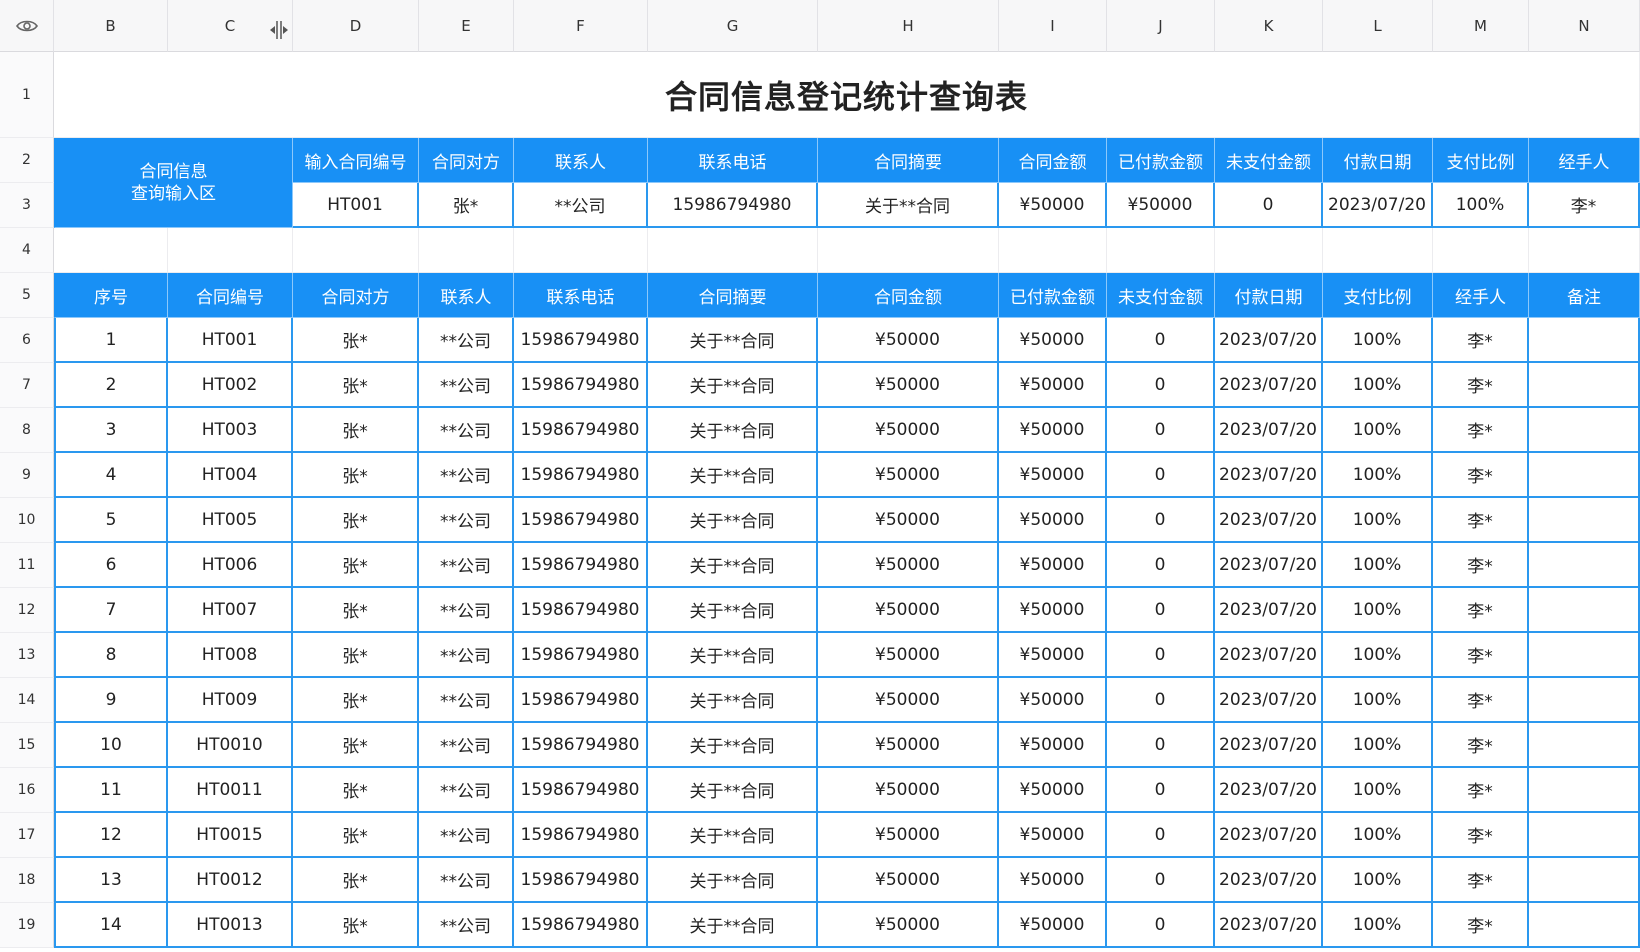  What do you see at coordinates (1053, 160) in the screenshot?
I see `query-header-cell: 合同金额` at bounding box center [1053, 160].